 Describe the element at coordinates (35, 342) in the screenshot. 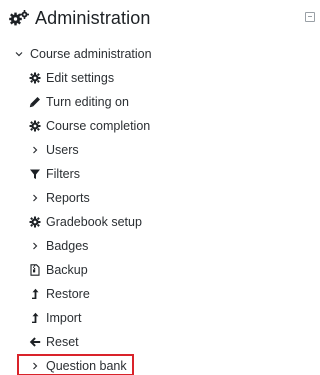

I see `arrow-left-icon` at that location.